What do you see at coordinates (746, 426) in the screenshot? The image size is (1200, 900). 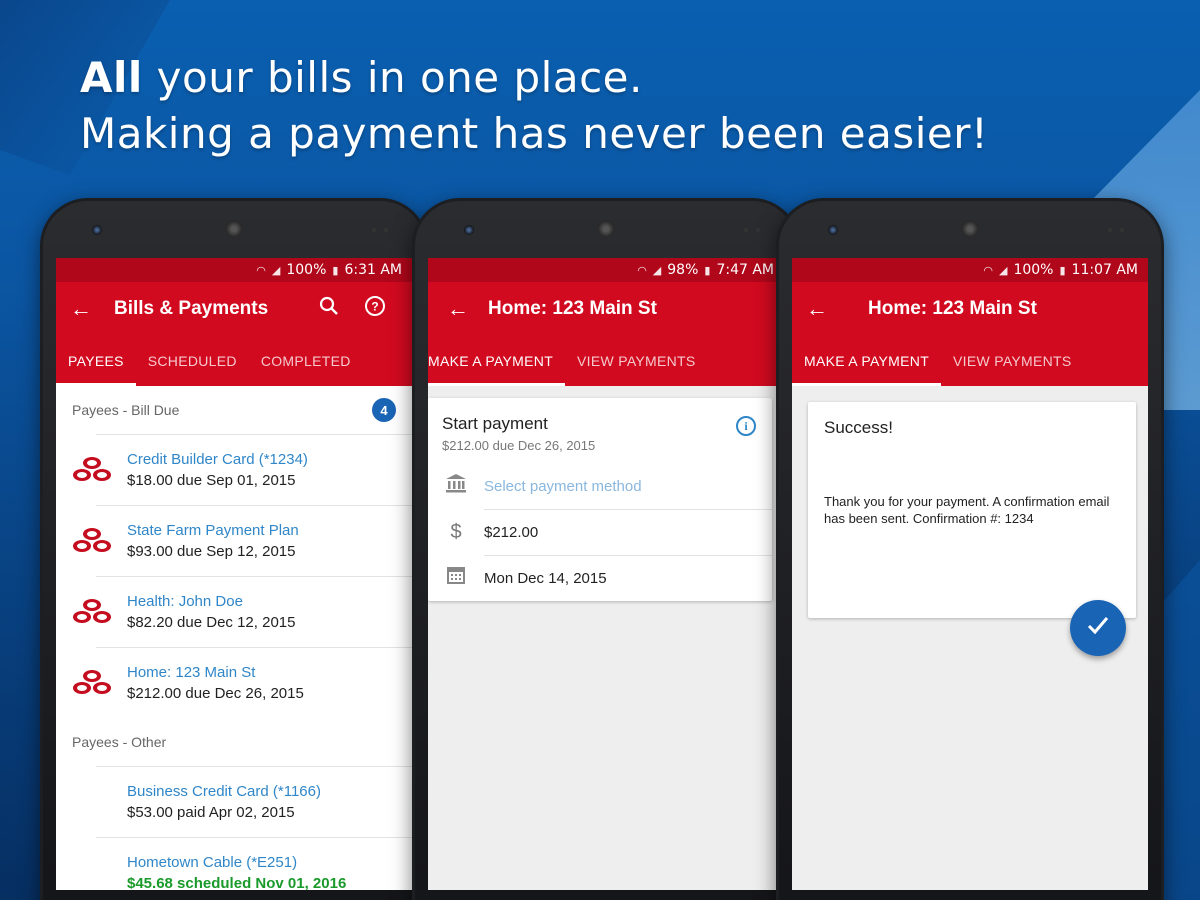 I see `info-icon: i` at bounding box center [746, 426].